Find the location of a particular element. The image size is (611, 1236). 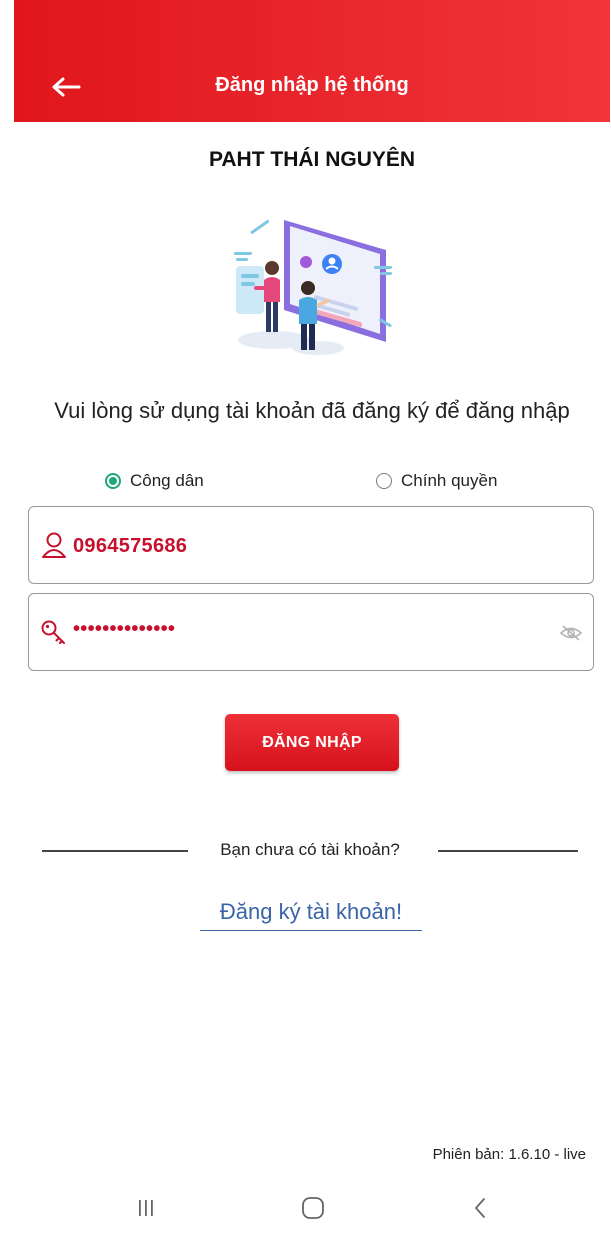

divider-left is located at coordinates (115, 851).